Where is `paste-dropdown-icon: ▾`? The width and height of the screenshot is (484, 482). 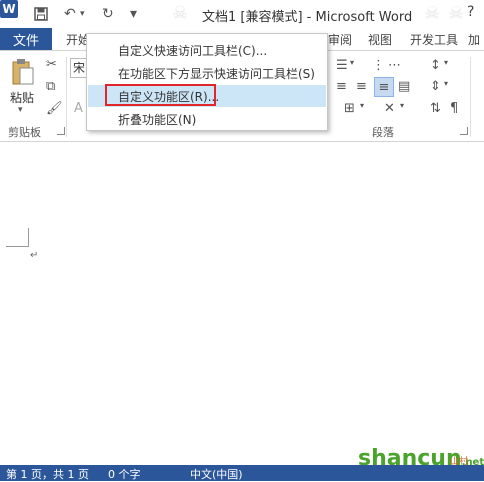 paste-dropdown-icon: ▾ is located at coordinates (20, 110).